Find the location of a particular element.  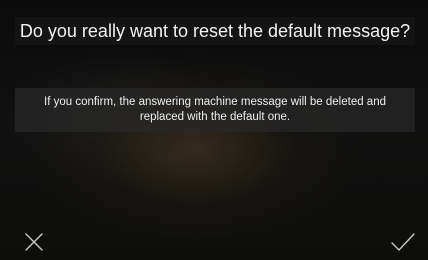

cancel-button is located at coordinates (35, 242).